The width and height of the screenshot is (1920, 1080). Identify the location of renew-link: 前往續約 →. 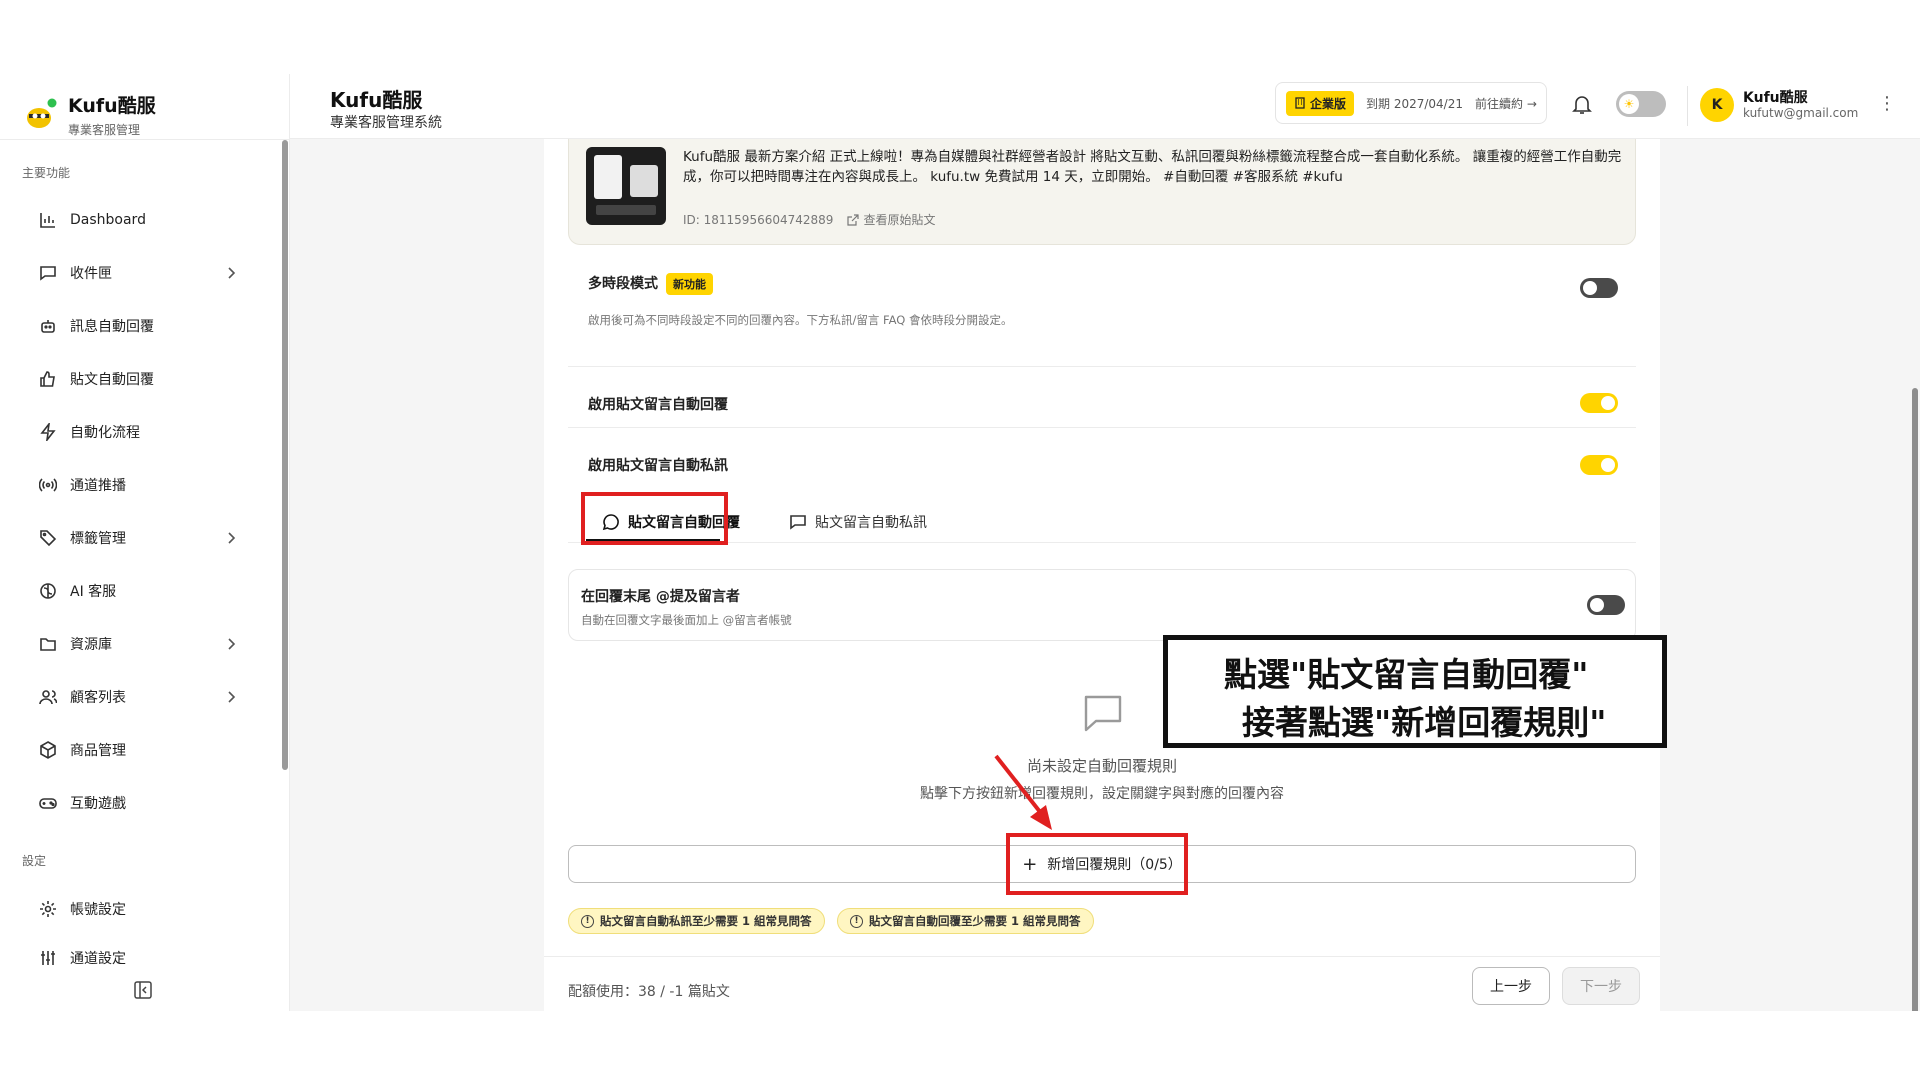
(1506, 103).